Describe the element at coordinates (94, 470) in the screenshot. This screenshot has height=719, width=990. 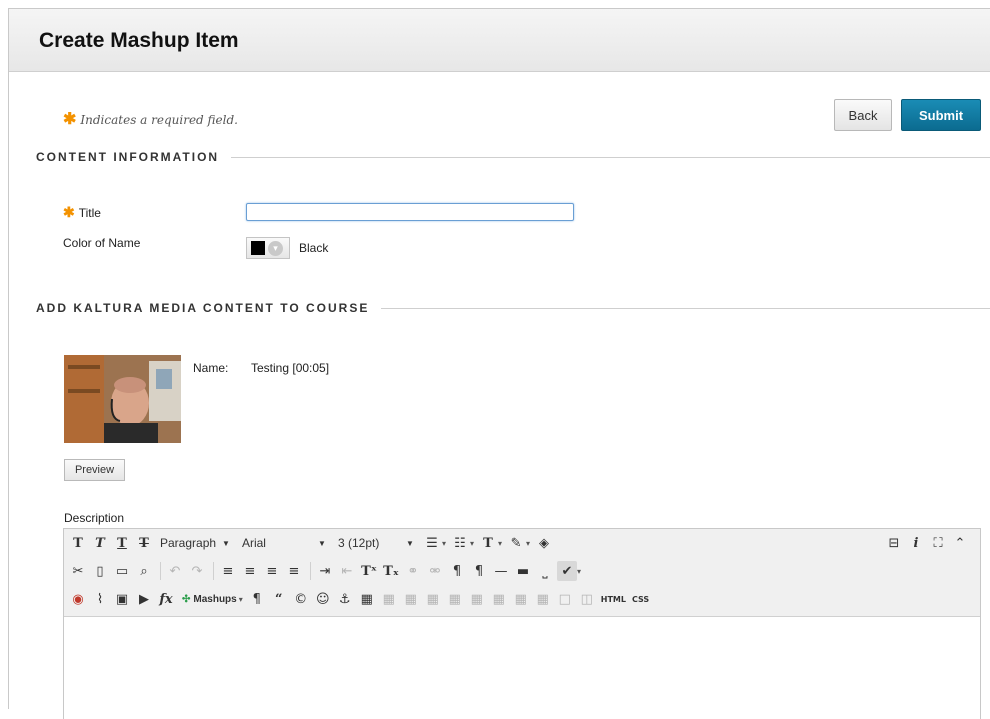
I see `preview-button: Preview` at that location.